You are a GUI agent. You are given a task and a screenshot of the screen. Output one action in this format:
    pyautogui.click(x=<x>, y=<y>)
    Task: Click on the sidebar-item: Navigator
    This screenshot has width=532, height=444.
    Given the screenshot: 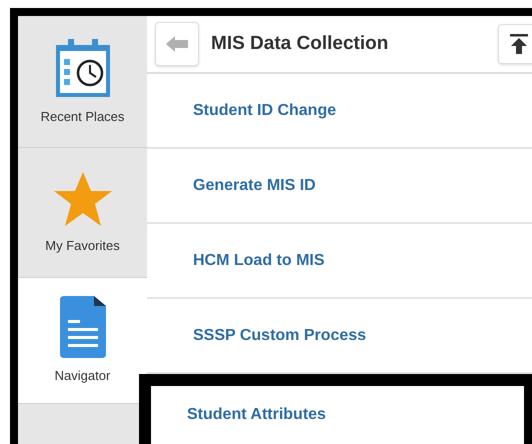 What is the action you would take?
    pyautogui.click(x=82, y=341)
    